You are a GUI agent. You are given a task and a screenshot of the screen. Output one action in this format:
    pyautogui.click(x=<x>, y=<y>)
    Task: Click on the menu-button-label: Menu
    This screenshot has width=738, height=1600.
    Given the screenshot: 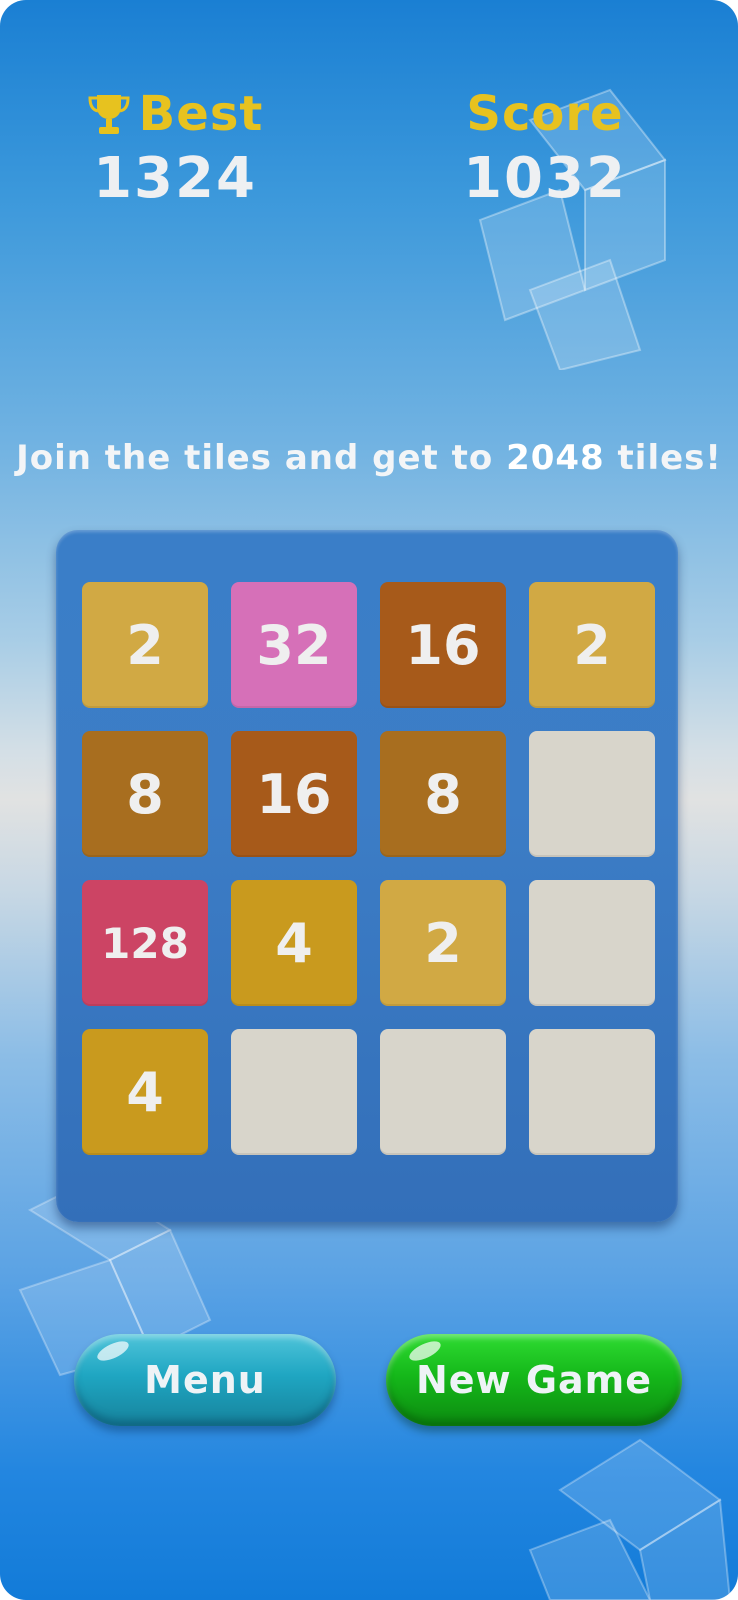 What is the action you would take?
    pyautogui.click(x=205, y=1380)
    